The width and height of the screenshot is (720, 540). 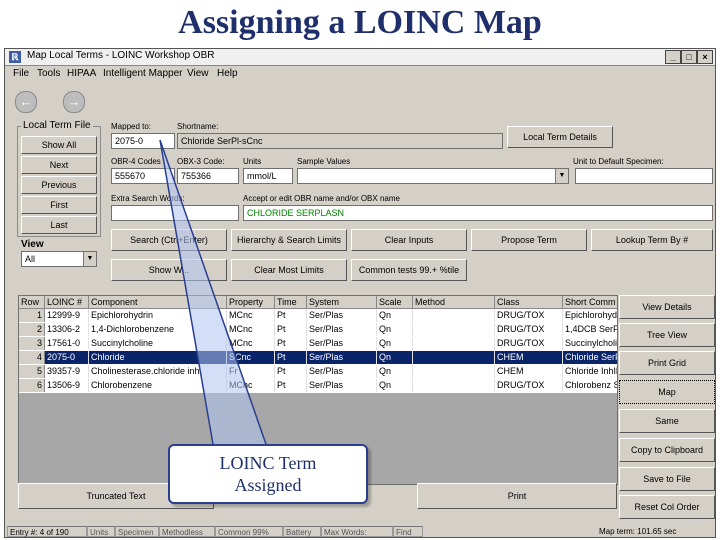 What do you see at coordinates (478, 213) in the screenshot?
I see `accept-name-field: CHLORIDE SERPLASN` at bounding box center [478, 213].